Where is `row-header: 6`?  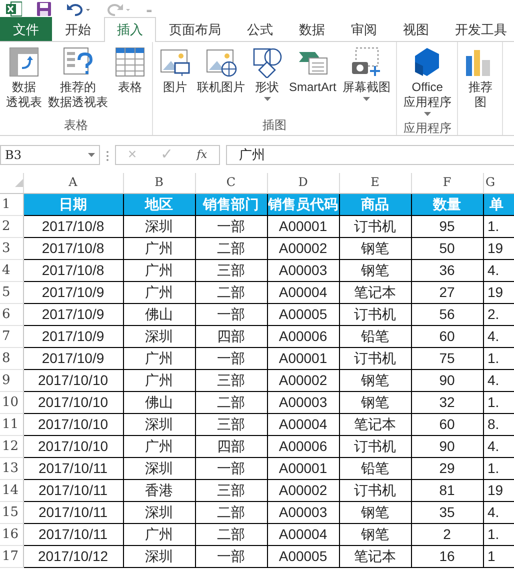
row-header: 6 is located at coordinates (11, 314).